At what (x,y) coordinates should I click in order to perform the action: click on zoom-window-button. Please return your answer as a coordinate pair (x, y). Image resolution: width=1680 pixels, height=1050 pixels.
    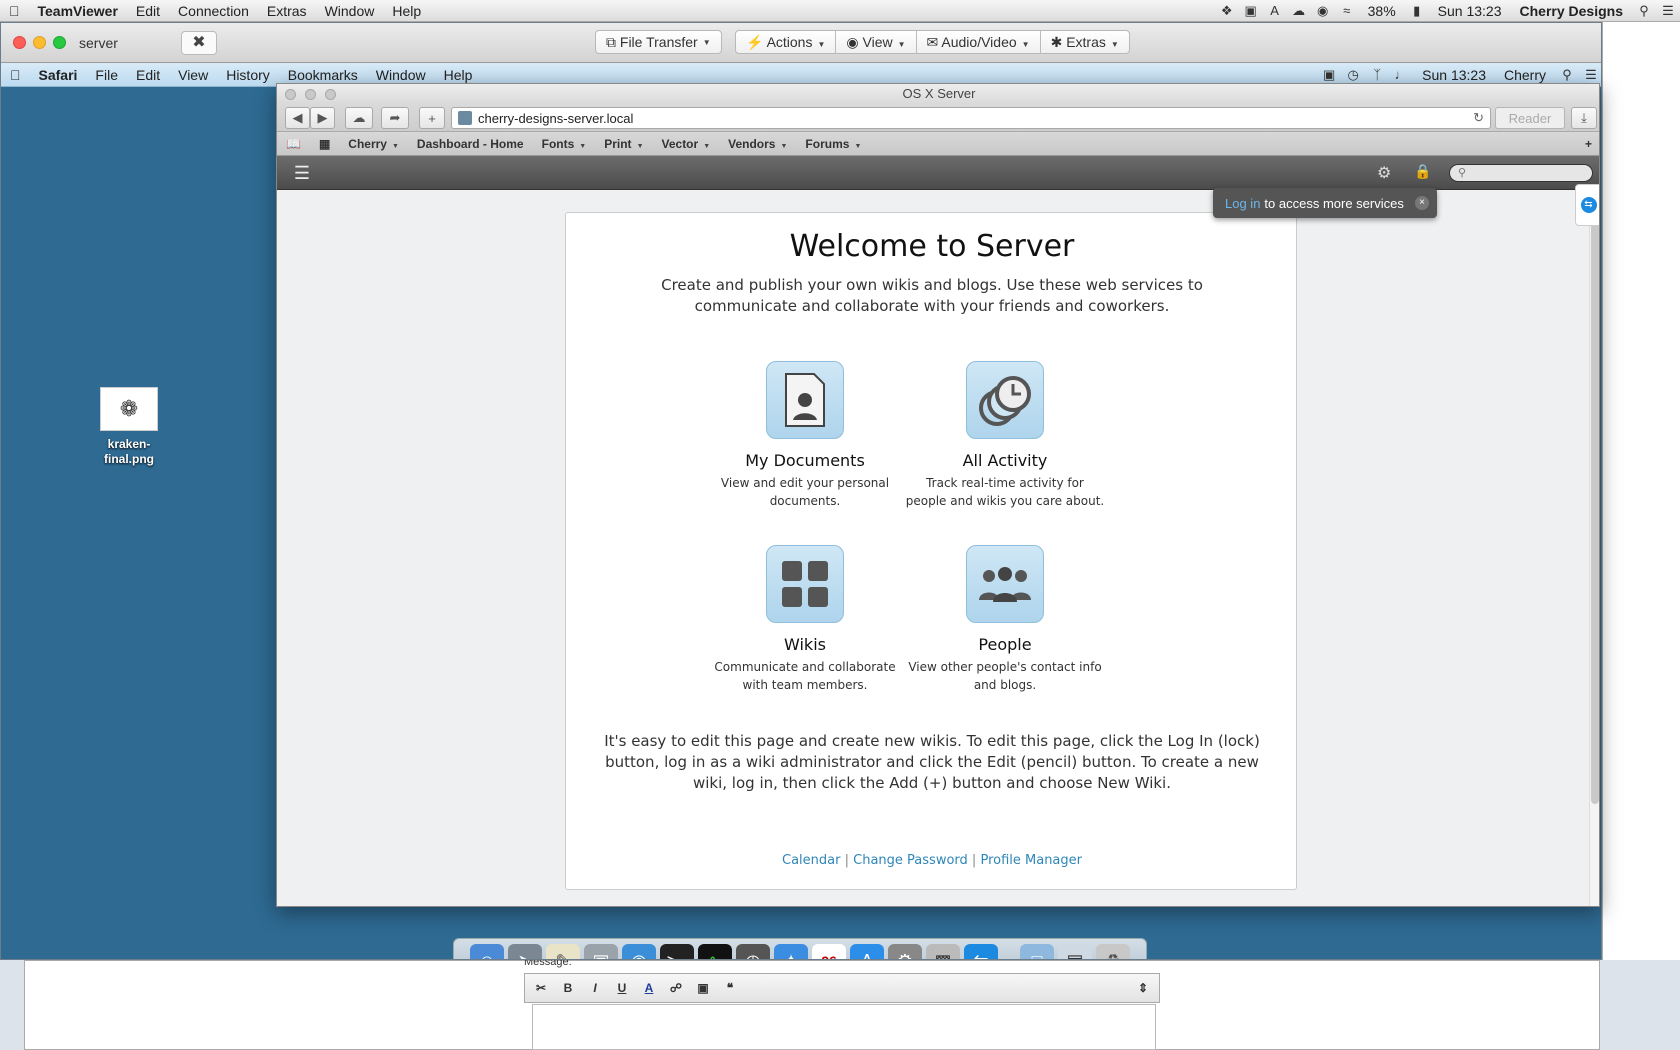
    Looking at the image, I should click on (59, 42).